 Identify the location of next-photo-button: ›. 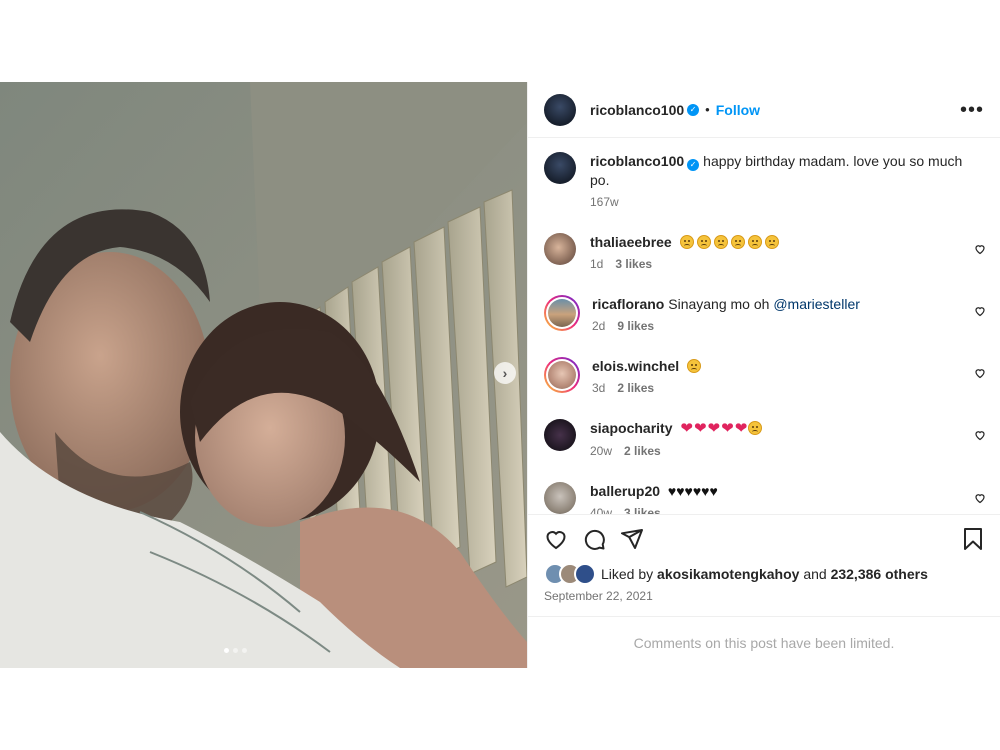
(505, 373).